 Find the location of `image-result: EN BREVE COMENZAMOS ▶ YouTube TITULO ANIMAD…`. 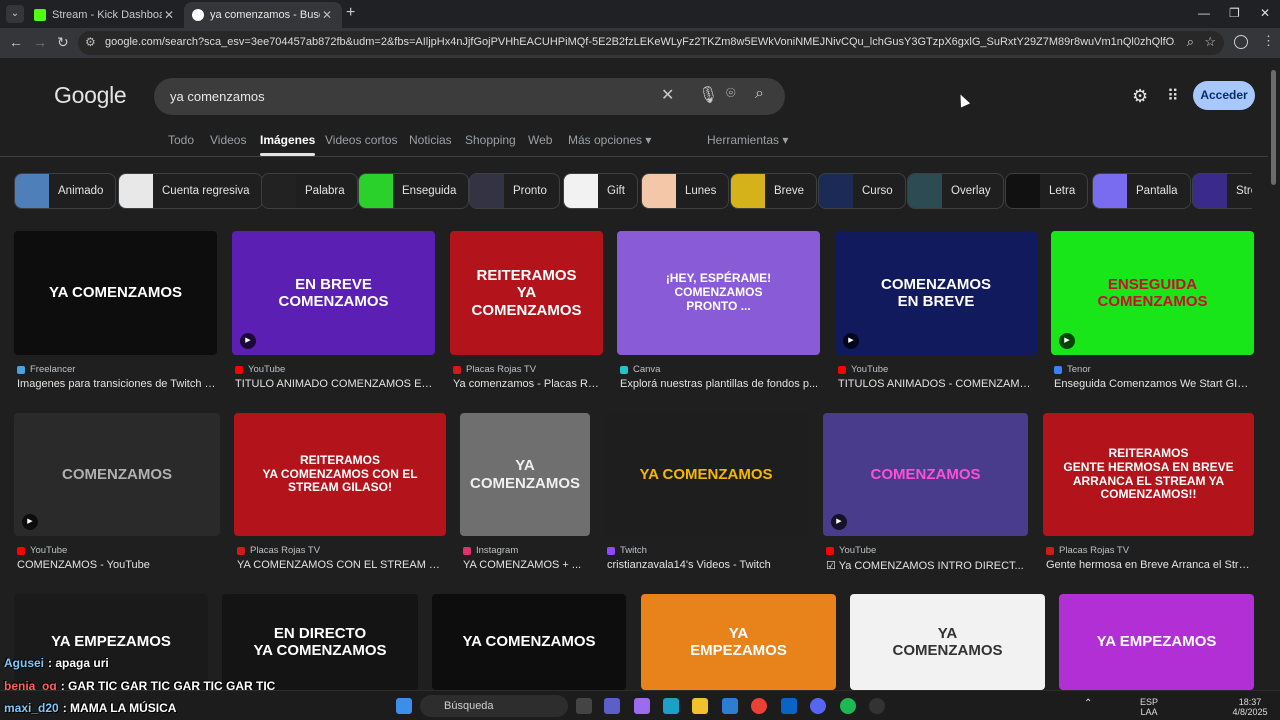

image-result: EN BREVE COMENZAMOS ▶ YouTube TITULO ANIMAD… is located at coordinates (333, 315).